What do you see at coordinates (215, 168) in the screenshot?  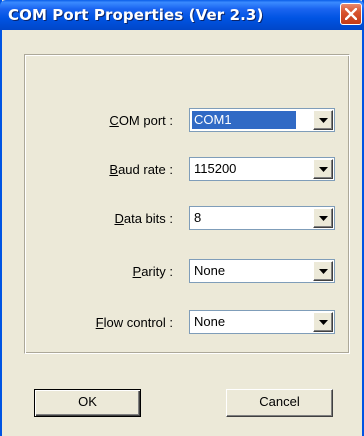 I see `baud-rate-value: 115200` at bounding box center [215, 168].